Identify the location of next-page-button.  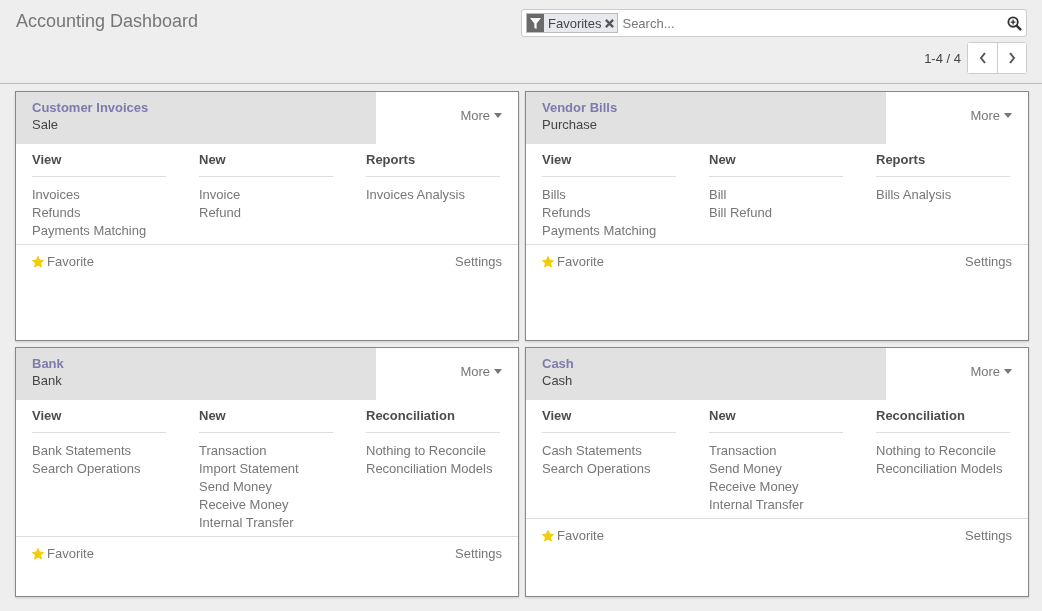
(1011, 58).